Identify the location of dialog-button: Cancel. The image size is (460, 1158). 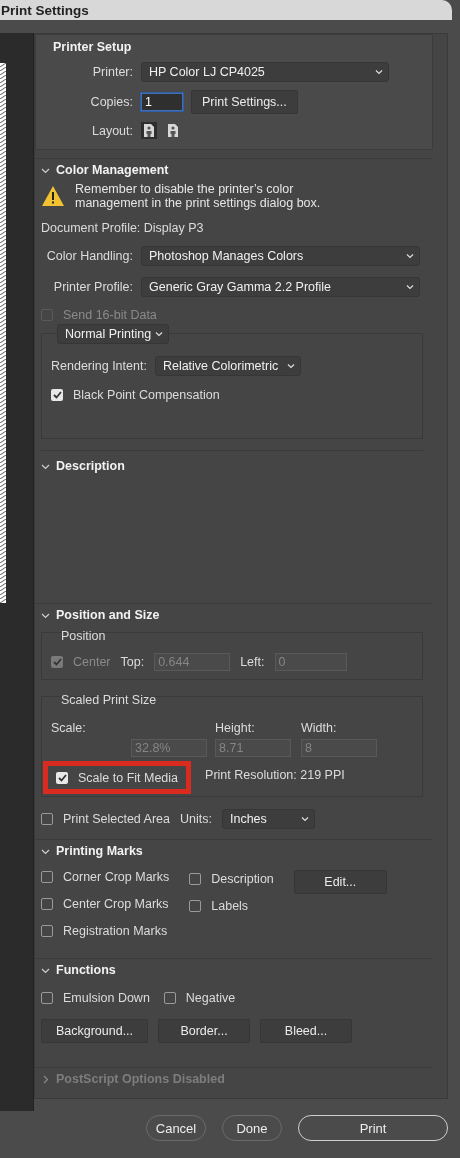
(176, 1128).